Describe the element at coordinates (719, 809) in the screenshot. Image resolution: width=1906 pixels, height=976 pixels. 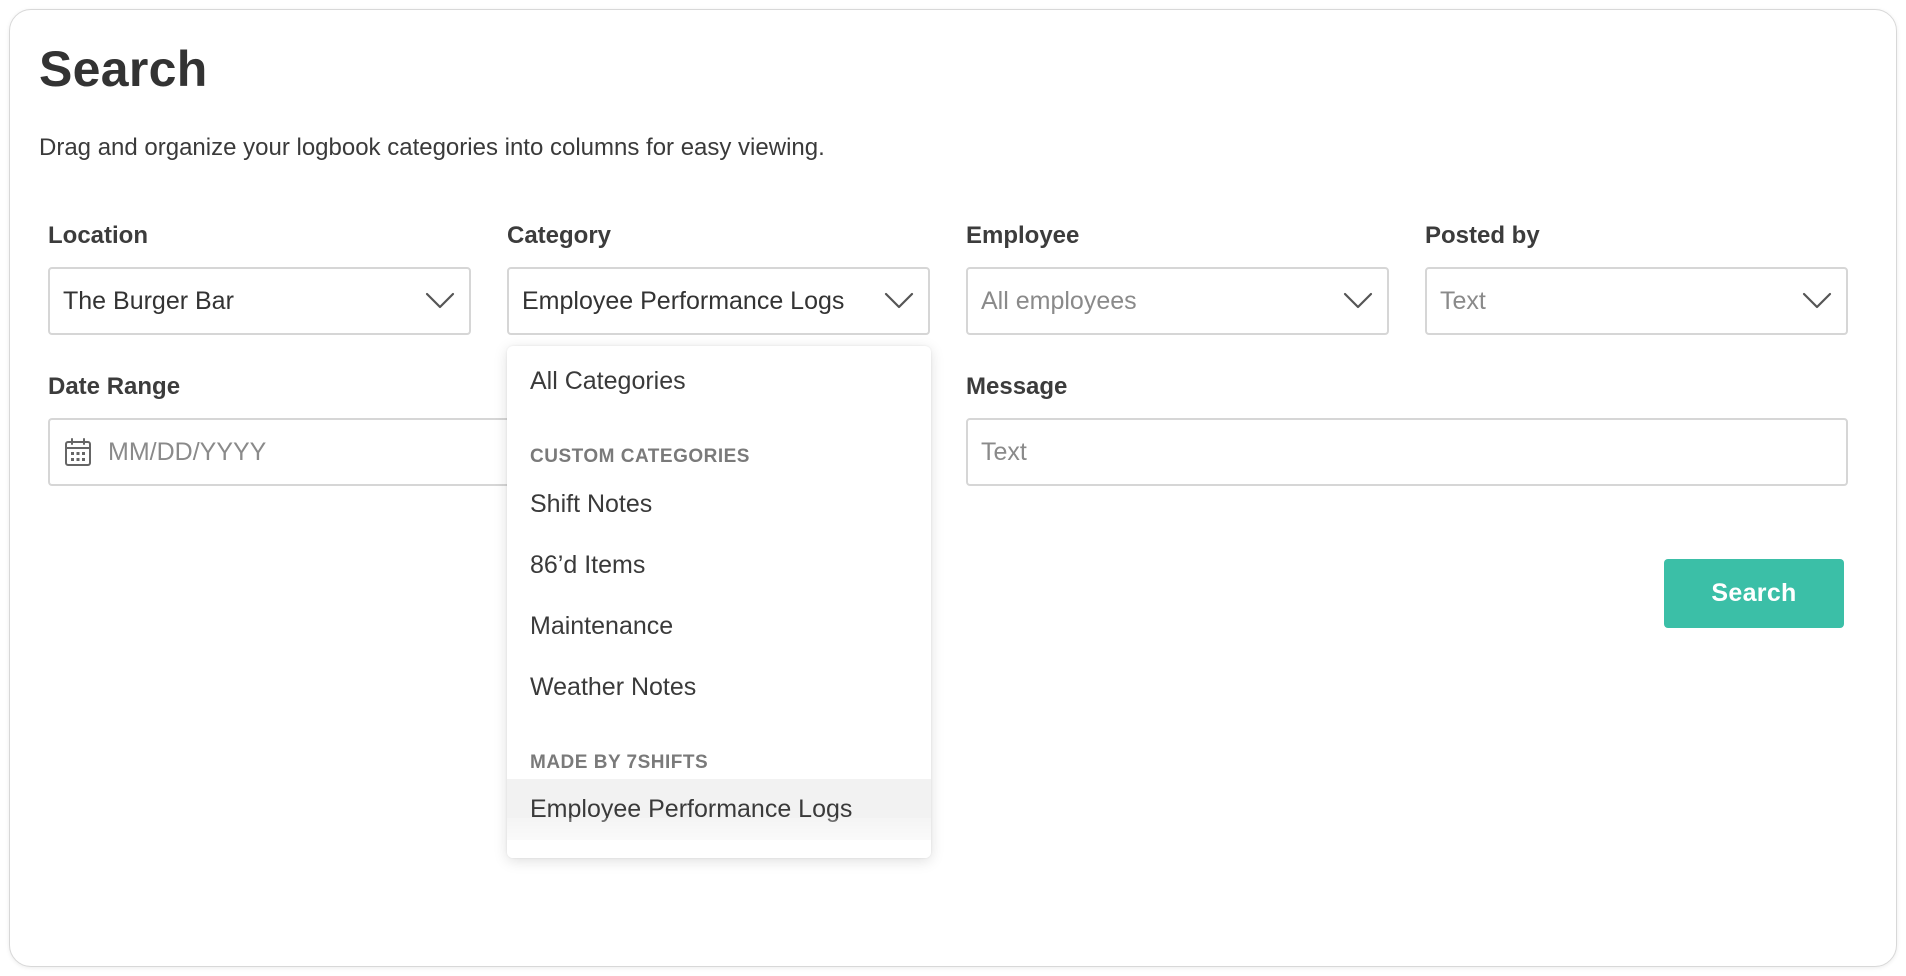
I see `menu-item-employee-performance-logs: Employee Performance Logs` at that location.